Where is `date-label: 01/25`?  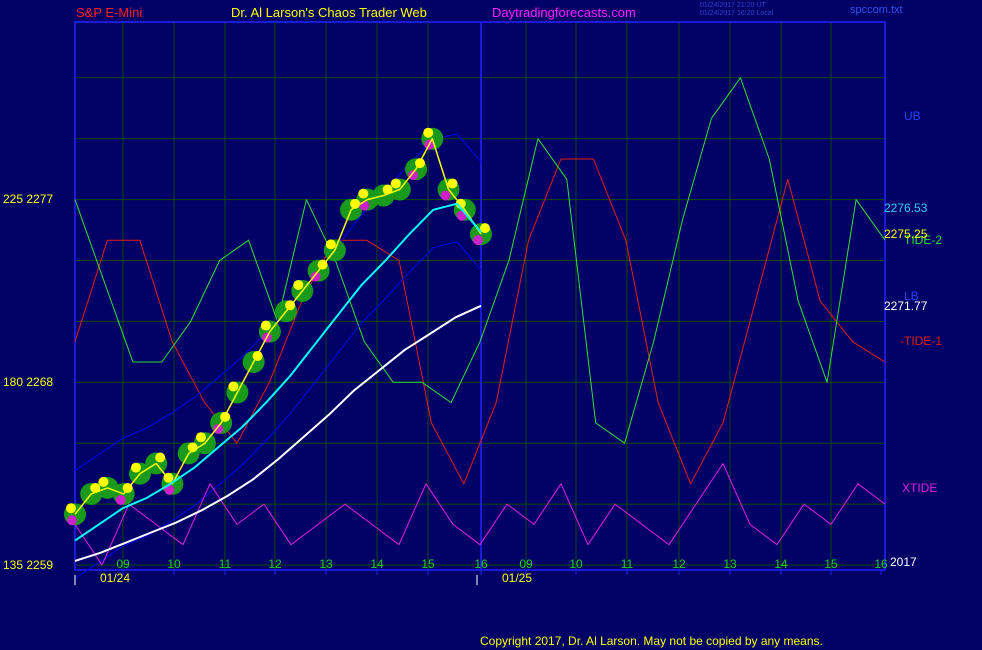 date-label: 01/25 is located at coordinates (517, 578).